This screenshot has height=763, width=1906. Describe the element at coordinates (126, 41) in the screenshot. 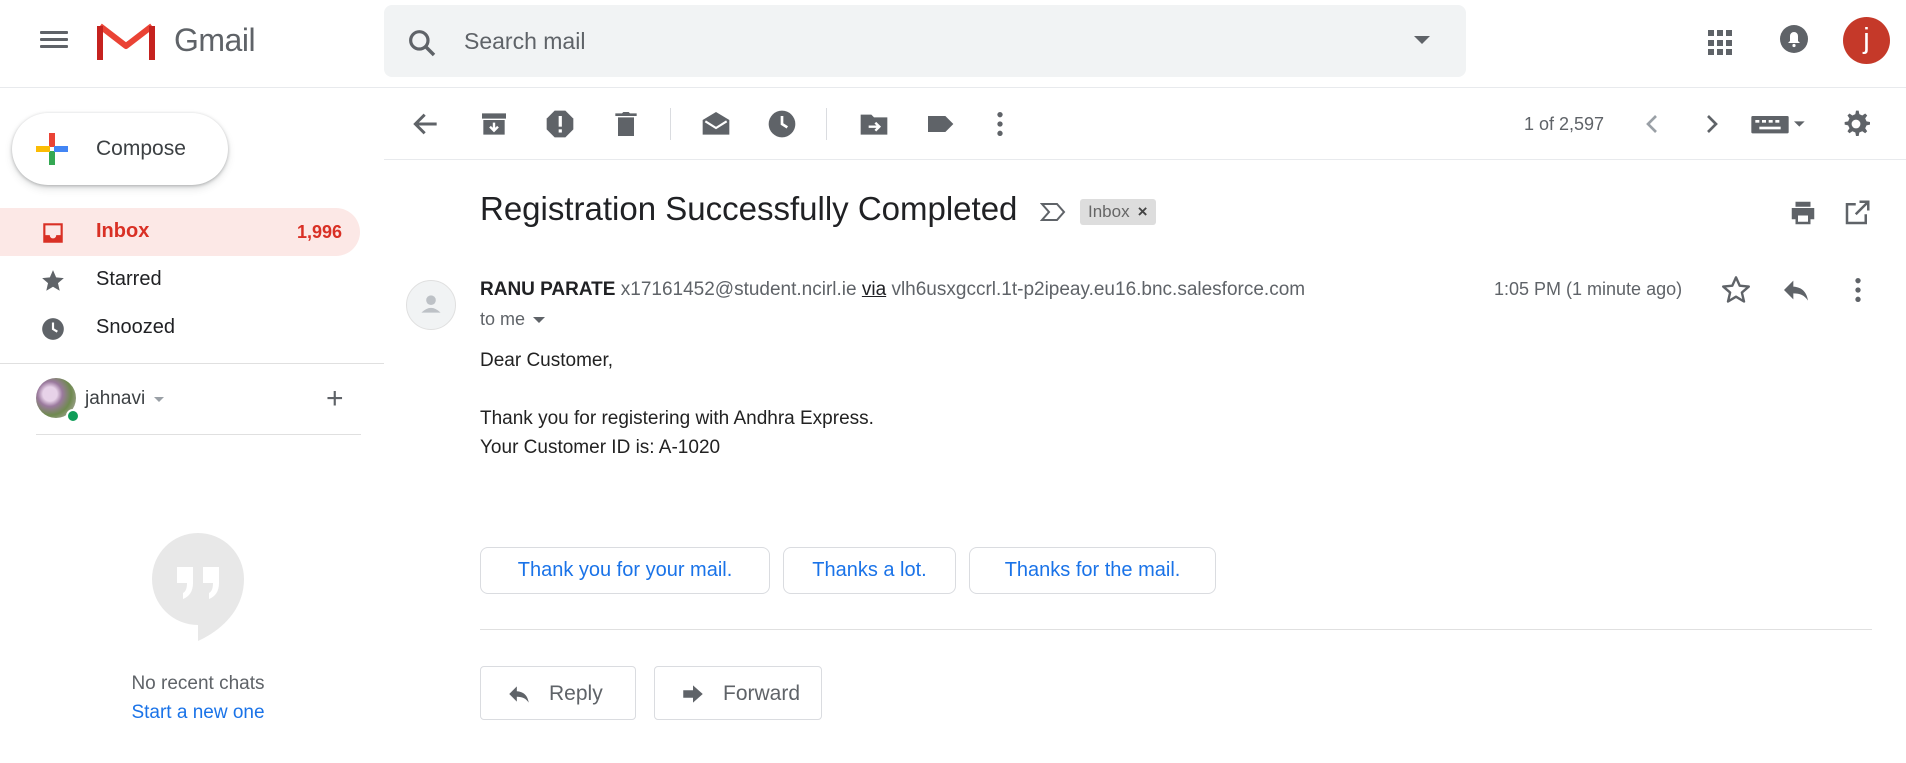

I see `gmail-logo` at that location.